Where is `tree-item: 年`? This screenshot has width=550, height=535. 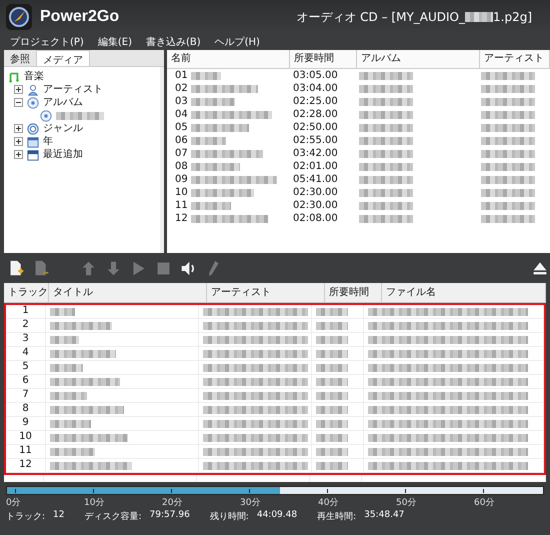
tree-item: 年 is located at coordinates (48, 141).